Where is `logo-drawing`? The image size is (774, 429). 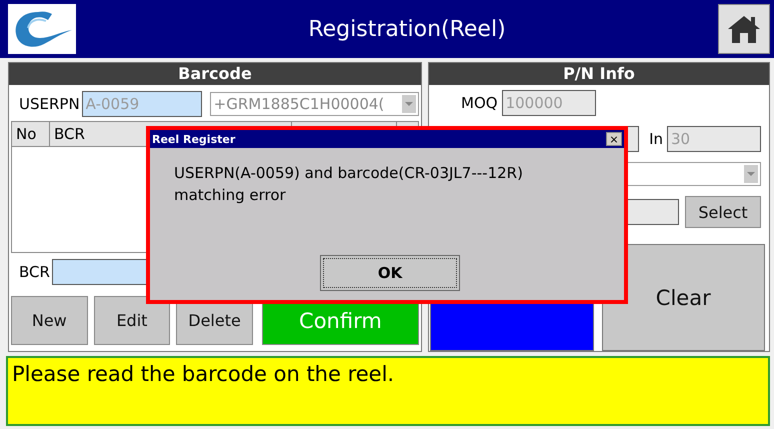
logo-drawing is located at coordinates (42, 29).